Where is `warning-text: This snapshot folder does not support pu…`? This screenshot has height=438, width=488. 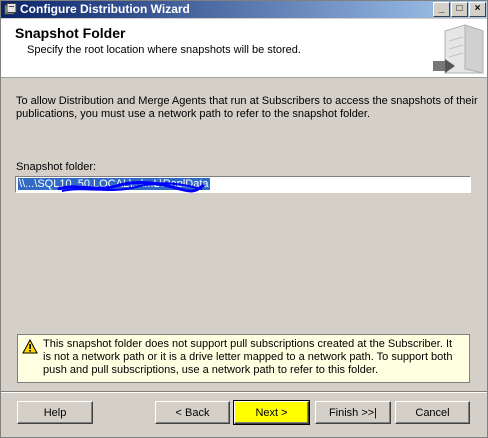
warning-text: This snapshot folder does not support pu… is located at coordinates (248, 357).